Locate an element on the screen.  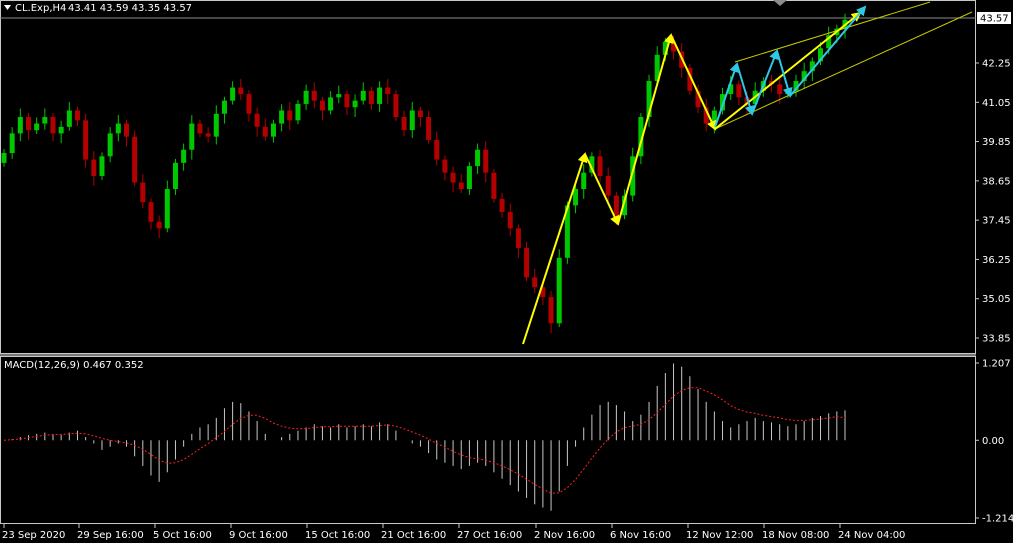
current-price-text: 43.57 is located at coordinates (994, 19).